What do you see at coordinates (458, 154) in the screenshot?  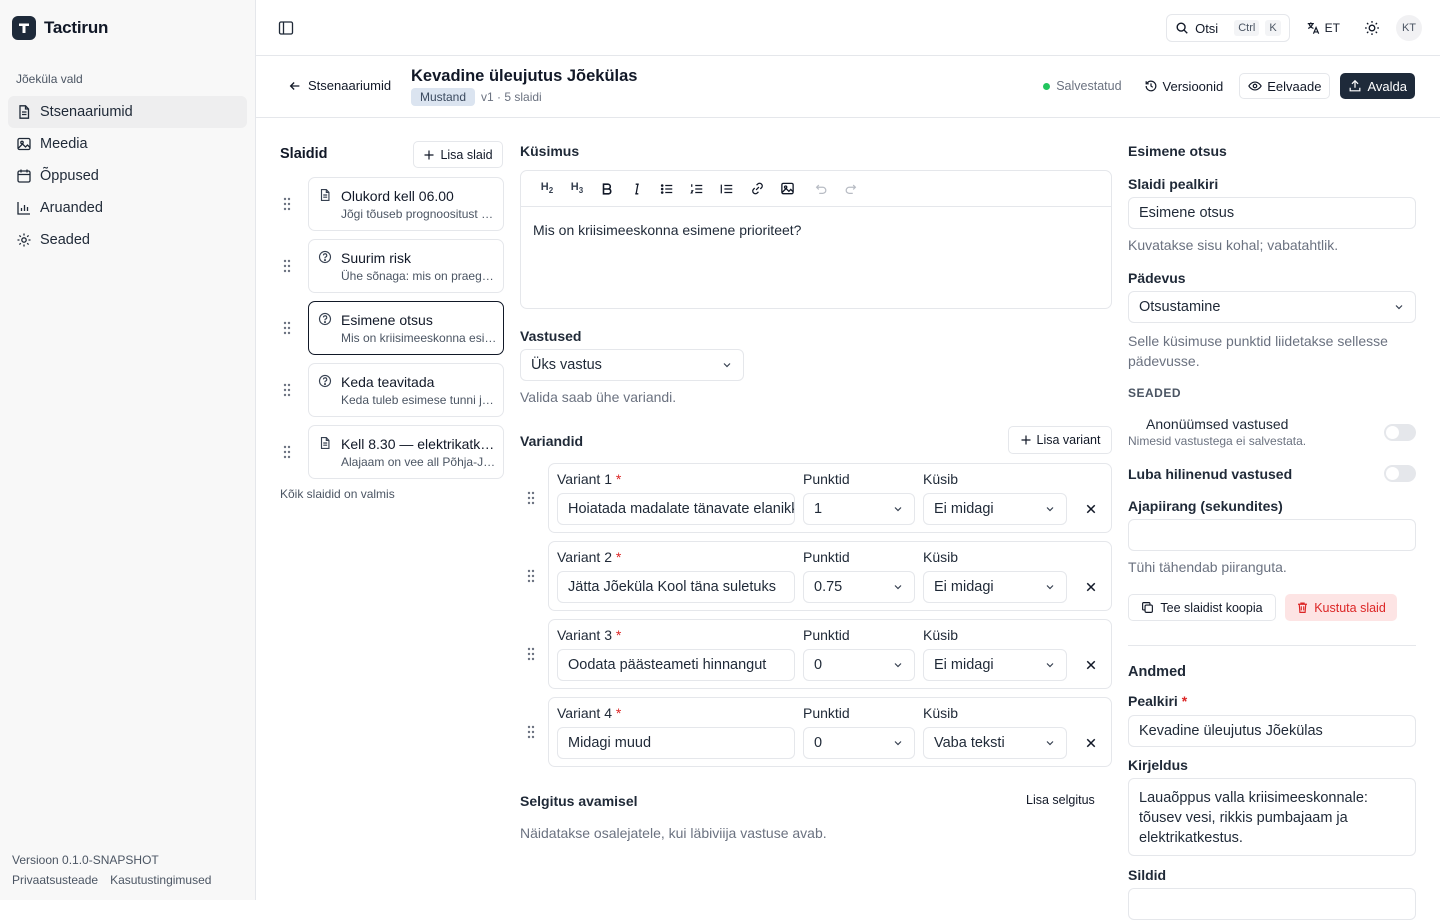 I see `add-slide-button: Lisa slaid` at bounding box center [458, 154].